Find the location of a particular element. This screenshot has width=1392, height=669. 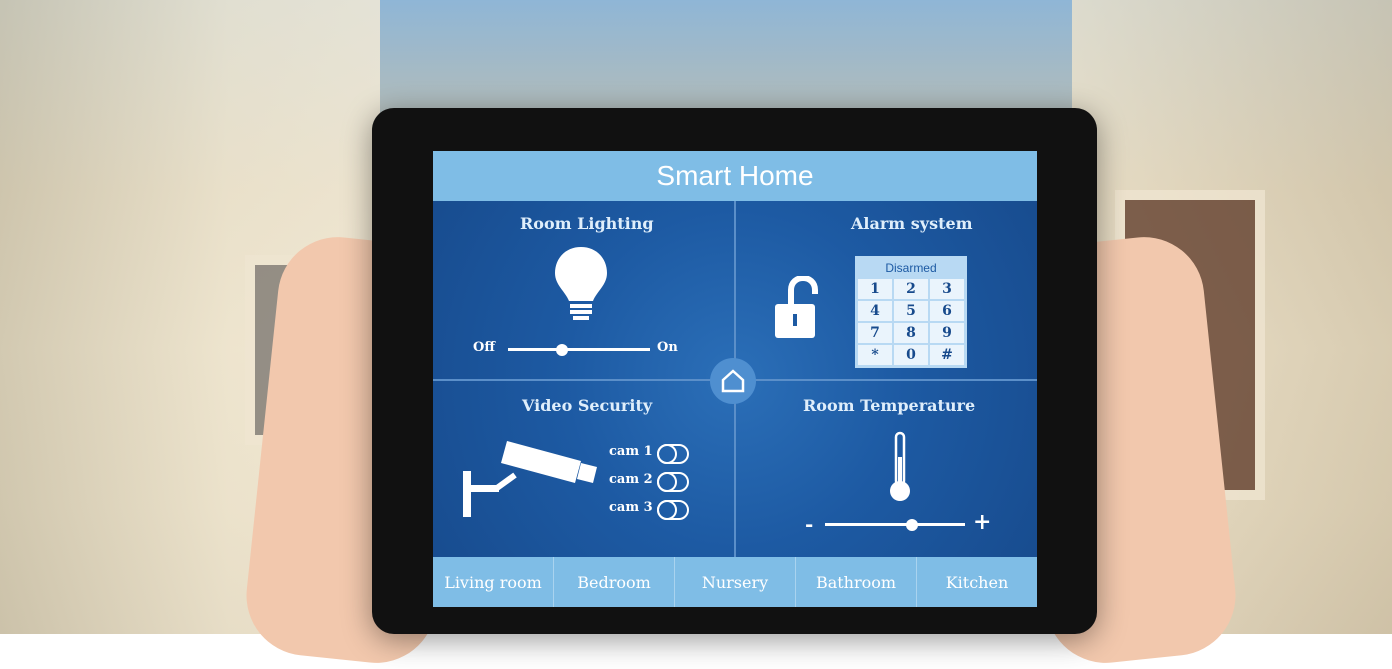

key-5: 5 is located at coordinates (911, 311).